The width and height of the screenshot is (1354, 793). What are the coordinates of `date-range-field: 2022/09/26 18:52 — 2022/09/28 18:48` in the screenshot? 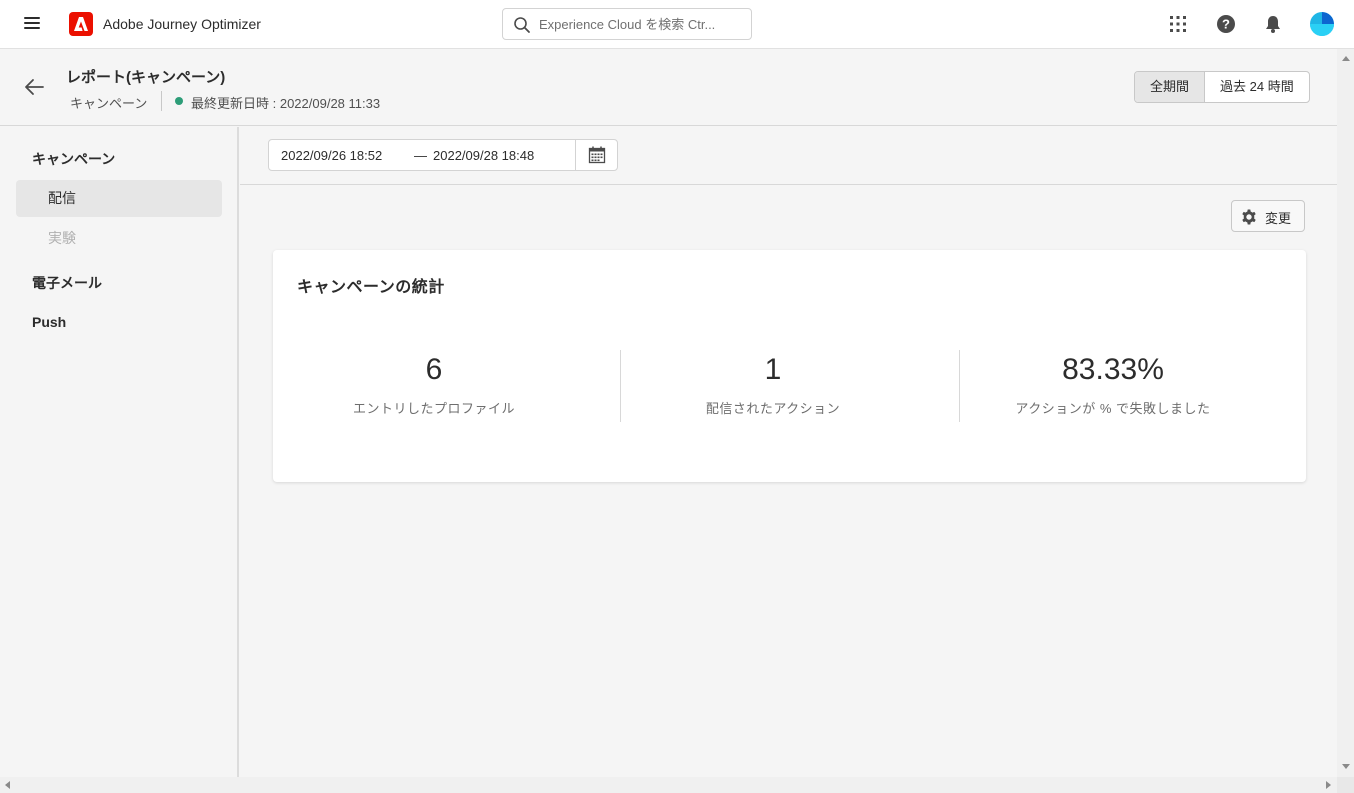 It's located at (443, 155).